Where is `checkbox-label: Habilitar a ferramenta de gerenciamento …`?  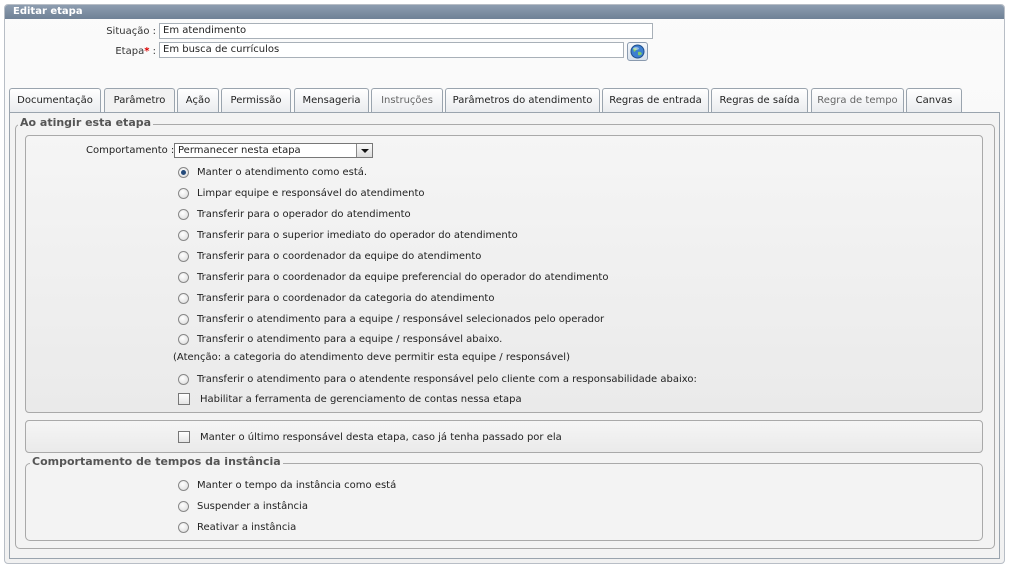 checkbox-label: Habilitar a ferramenta de gerenciamento … is located at coordinates (361, 399).